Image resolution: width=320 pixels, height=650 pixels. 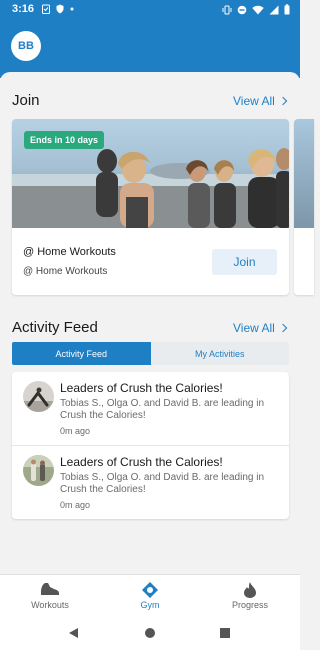 I want to click on status-time: 3:16, so click(x=23, y=9).